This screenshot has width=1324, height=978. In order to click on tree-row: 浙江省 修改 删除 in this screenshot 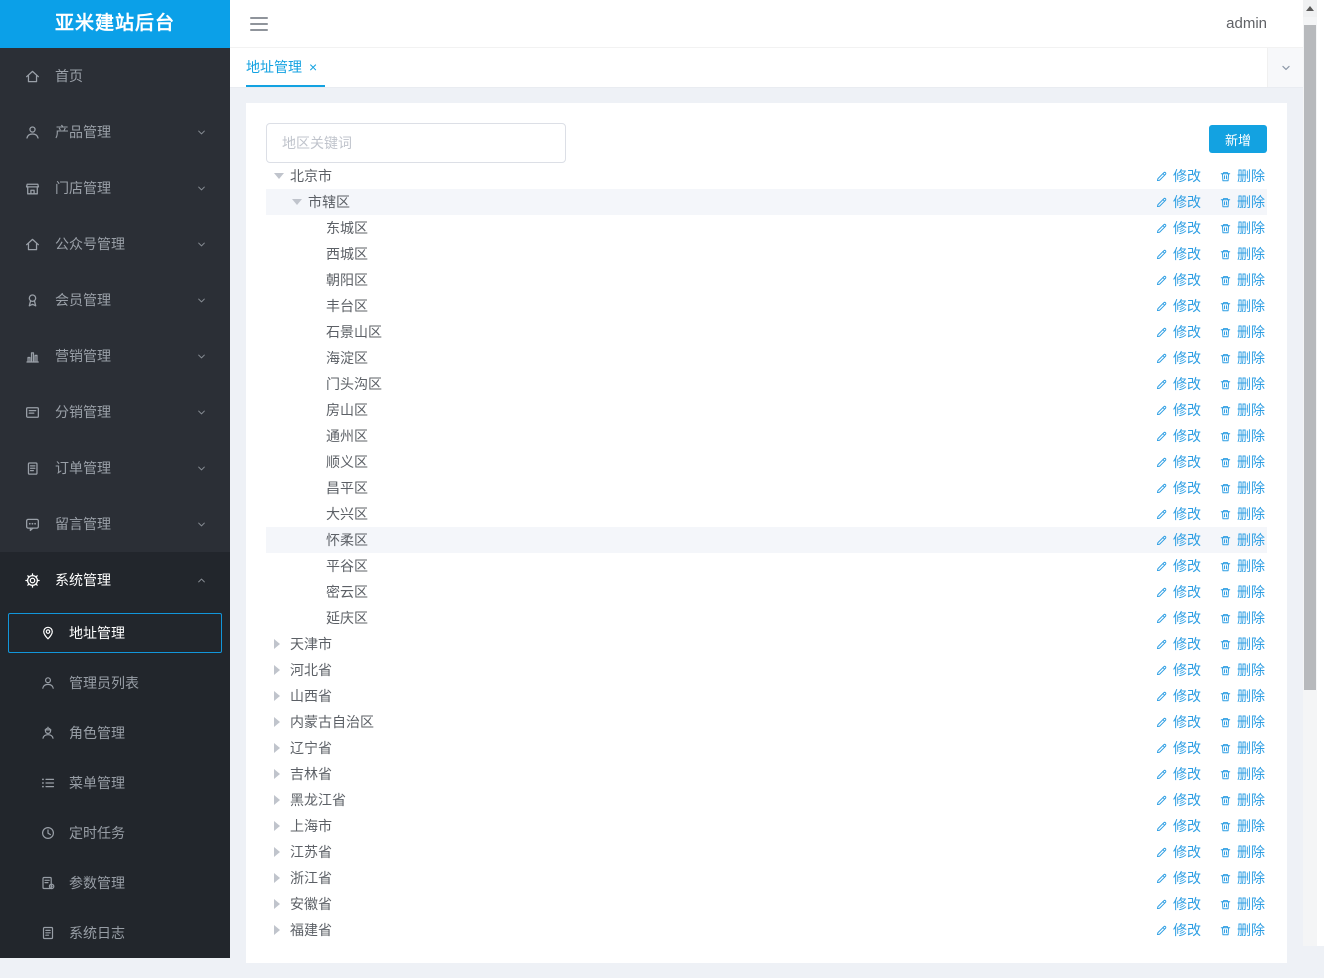, I will do `click(766, 878)`.